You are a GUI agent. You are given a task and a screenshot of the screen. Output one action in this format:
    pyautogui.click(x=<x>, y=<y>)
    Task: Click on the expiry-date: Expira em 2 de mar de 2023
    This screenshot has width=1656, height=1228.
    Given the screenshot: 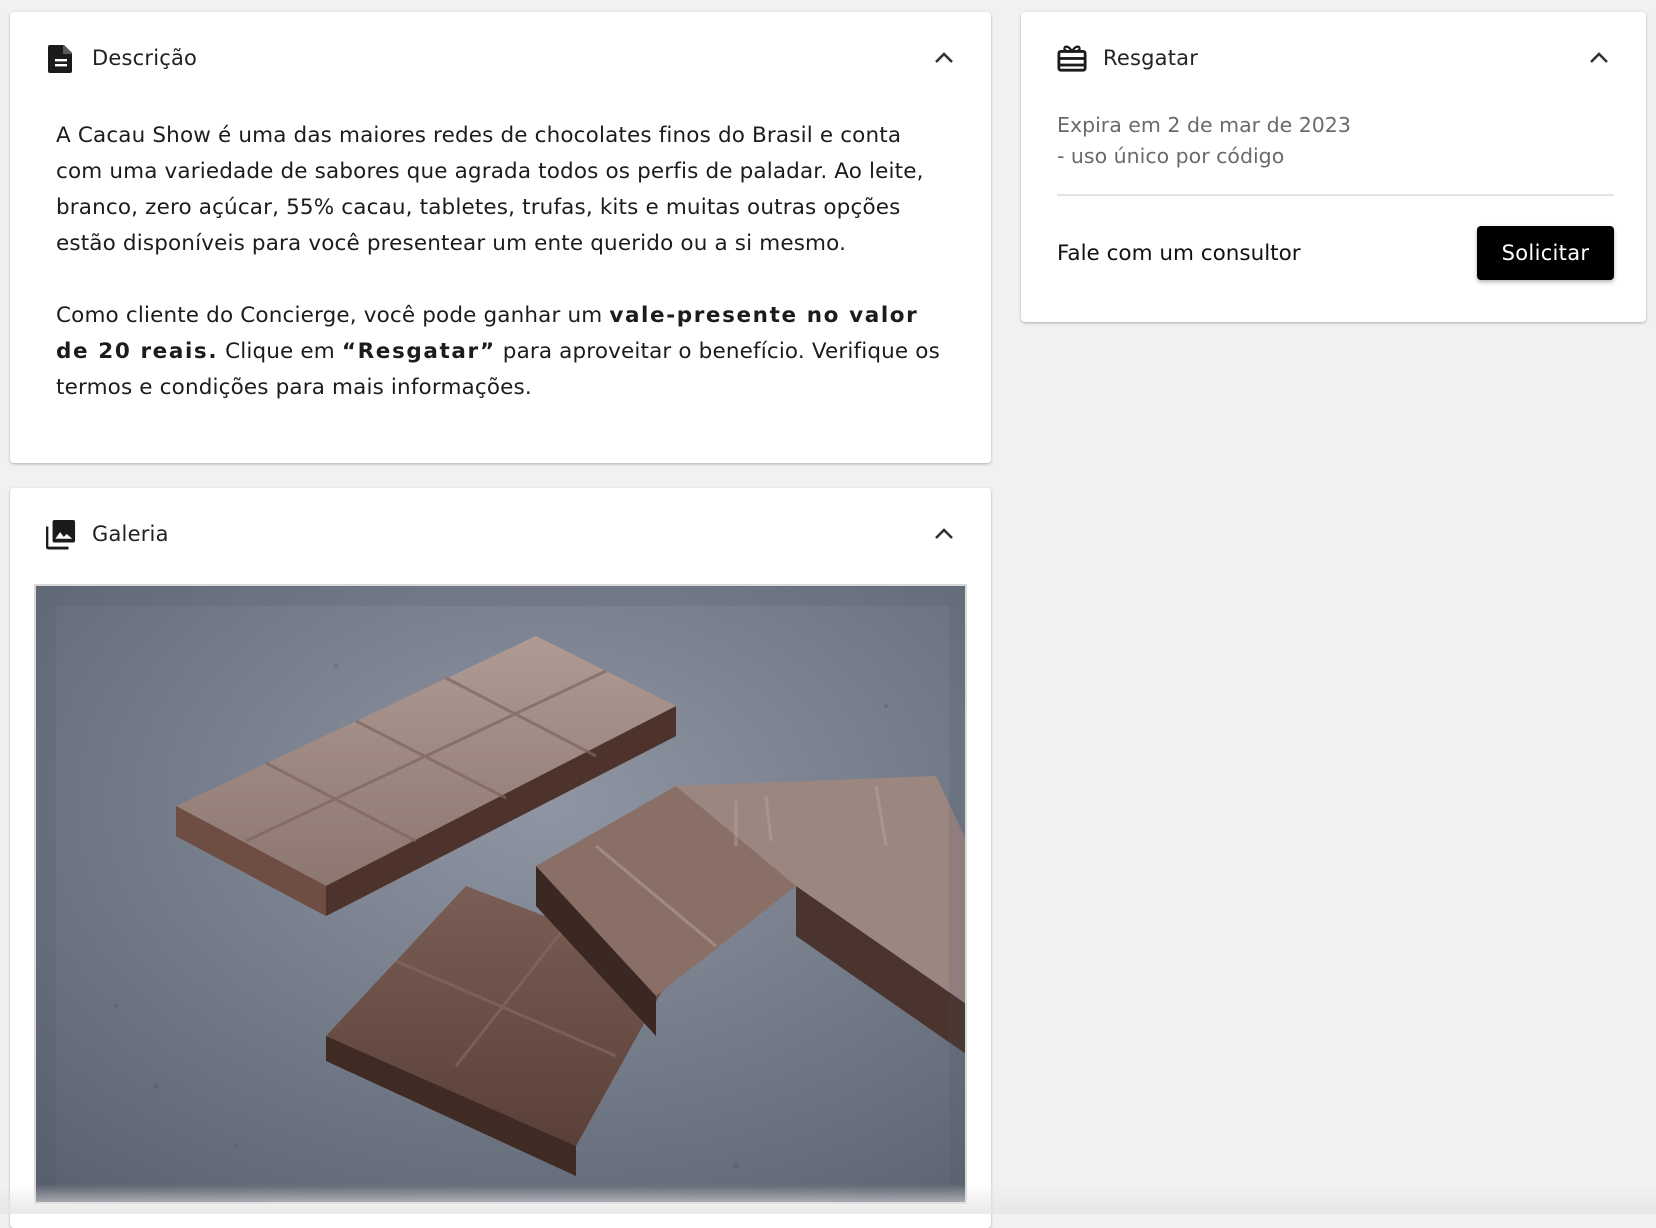 What is the action you would take?
    pyautogui.click(x=1335, y=125)
    